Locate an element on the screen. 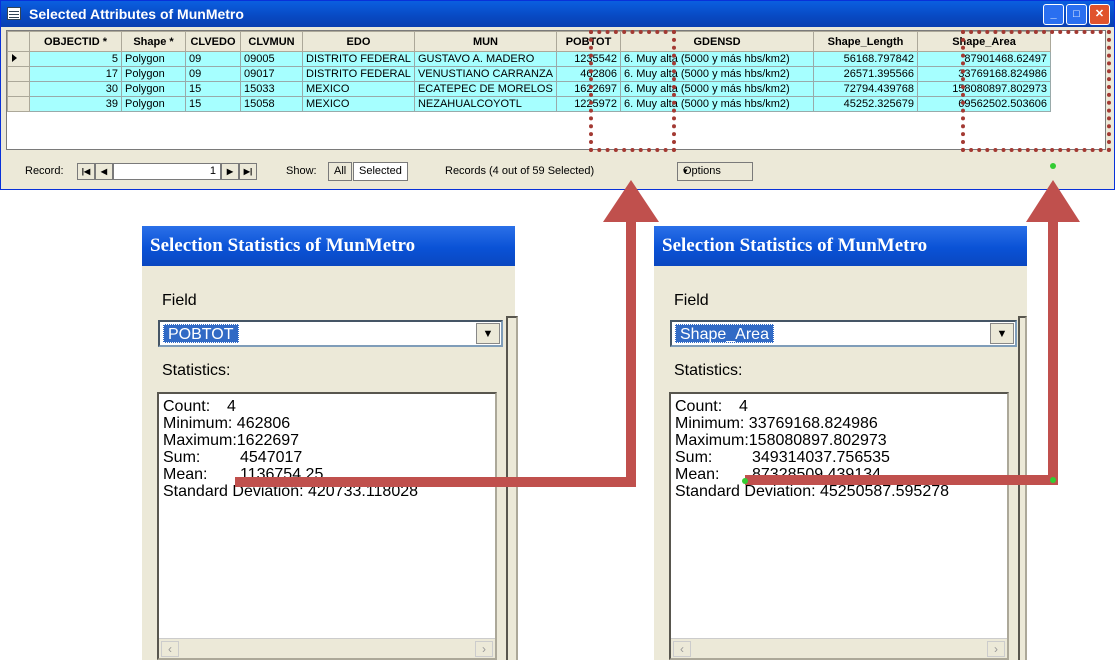  cell-clvmun: 09017 is located at coordinates (271, 74).